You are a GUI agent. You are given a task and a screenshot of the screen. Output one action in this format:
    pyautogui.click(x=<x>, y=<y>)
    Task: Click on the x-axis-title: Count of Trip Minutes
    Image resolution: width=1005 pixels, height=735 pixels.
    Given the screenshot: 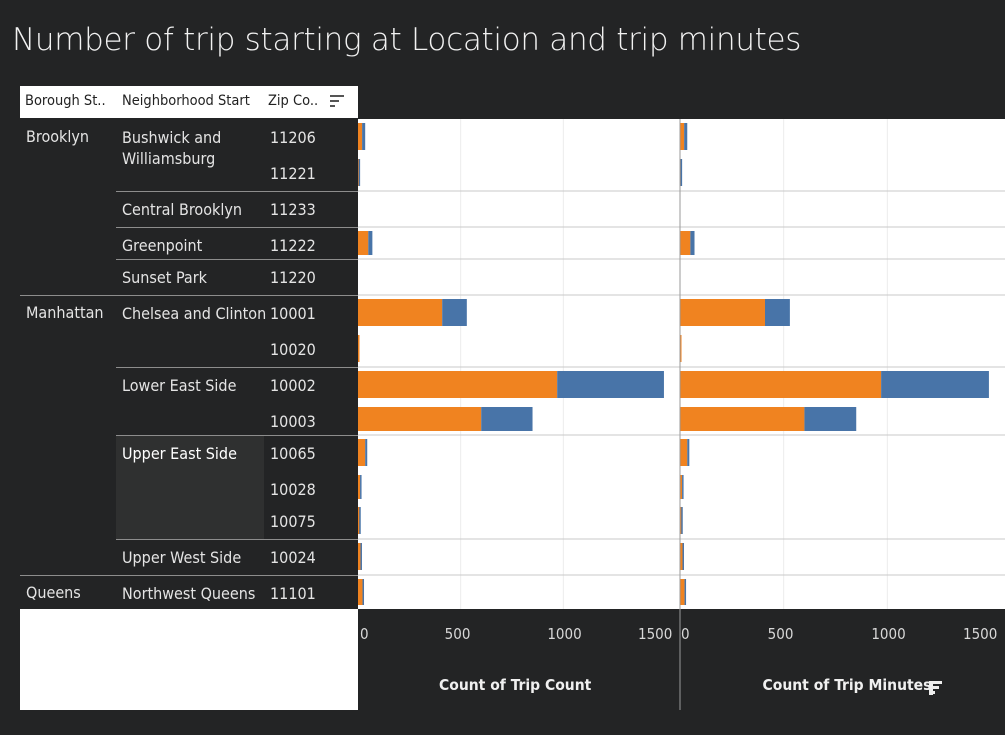 What is the action you would take?
    pyautogui.click(x=847, y=685)
    